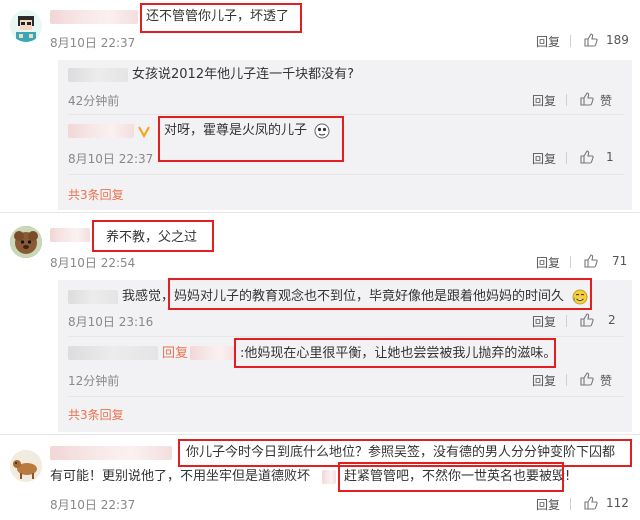  Describe the element at coordinates (243, 74) in the screenshot. I see `reply-text: 女孩说2012年他儿子连一千块都没有?` at that location.